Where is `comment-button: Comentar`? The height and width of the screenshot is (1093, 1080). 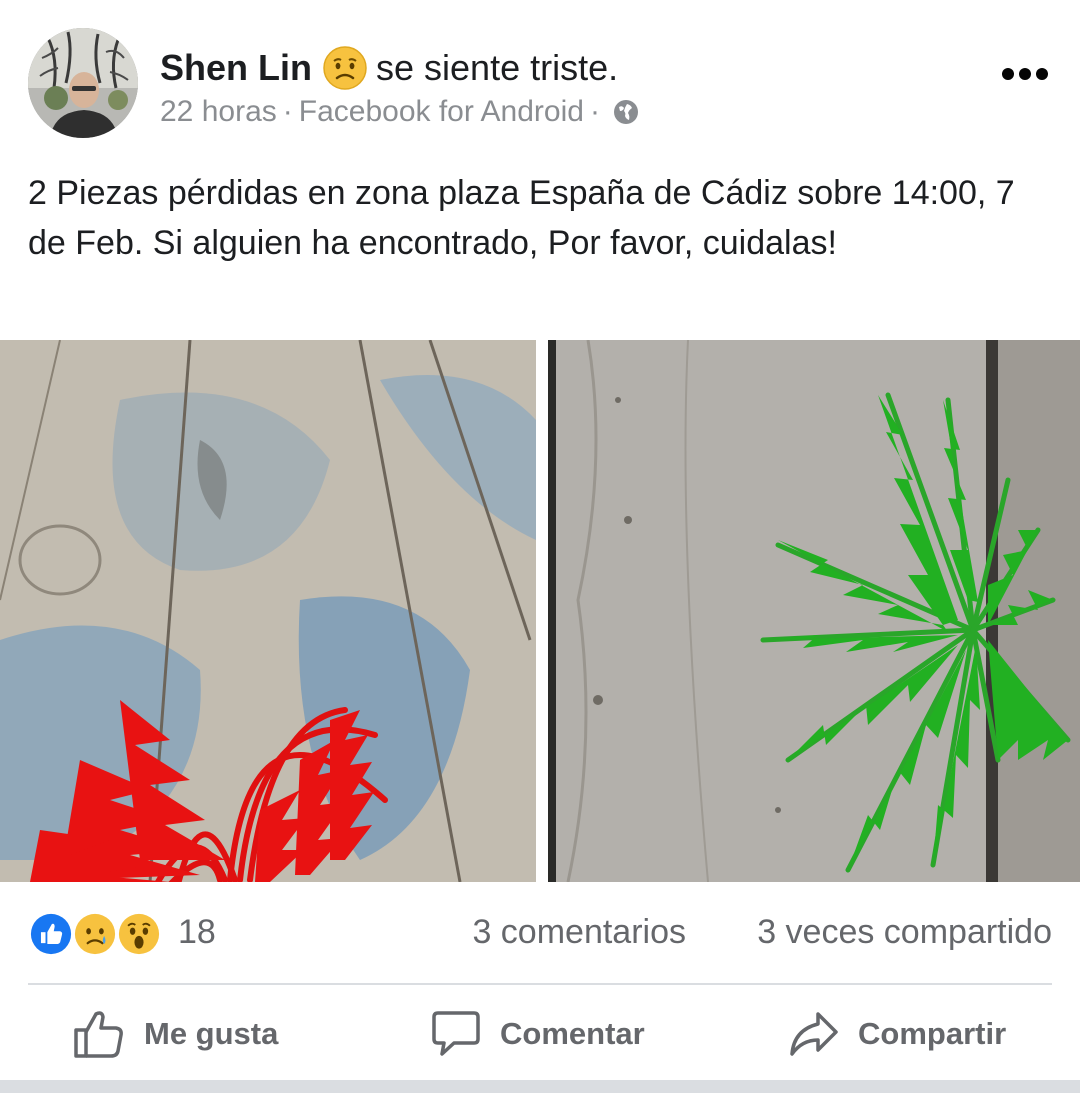
comment-button: Comentar is located at coordinates (537, 1034).